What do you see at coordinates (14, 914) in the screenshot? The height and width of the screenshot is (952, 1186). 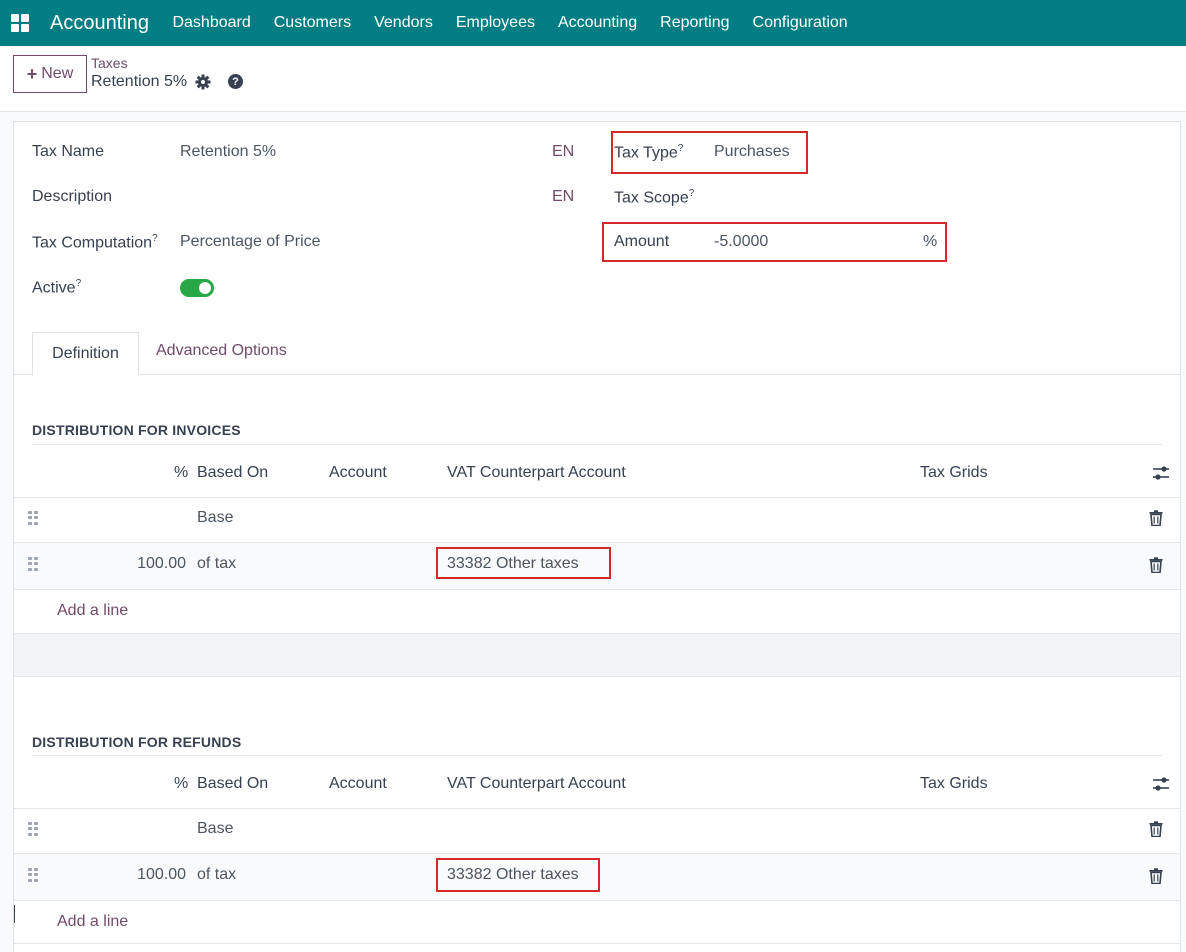 I see `text-cursor` at bounding box center [14, 914].